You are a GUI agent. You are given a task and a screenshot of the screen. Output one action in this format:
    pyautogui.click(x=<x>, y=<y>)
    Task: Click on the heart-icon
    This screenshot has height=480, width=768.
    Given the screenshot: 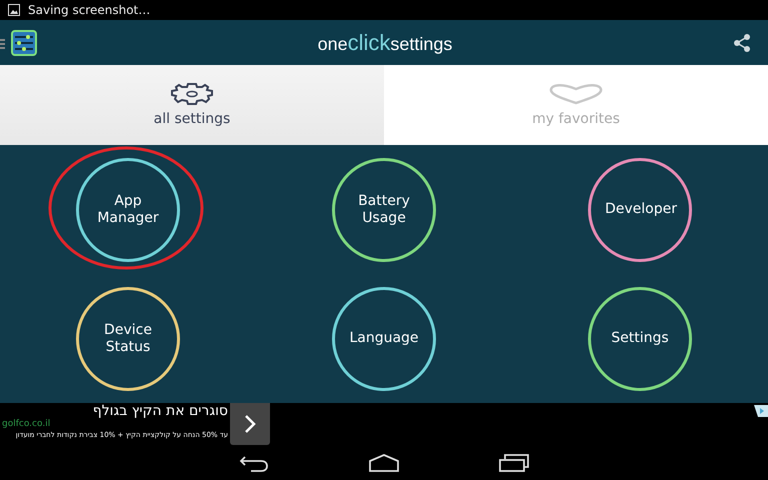 What is the action you would take?
    pyautogui.click(x=576, y=94)
    